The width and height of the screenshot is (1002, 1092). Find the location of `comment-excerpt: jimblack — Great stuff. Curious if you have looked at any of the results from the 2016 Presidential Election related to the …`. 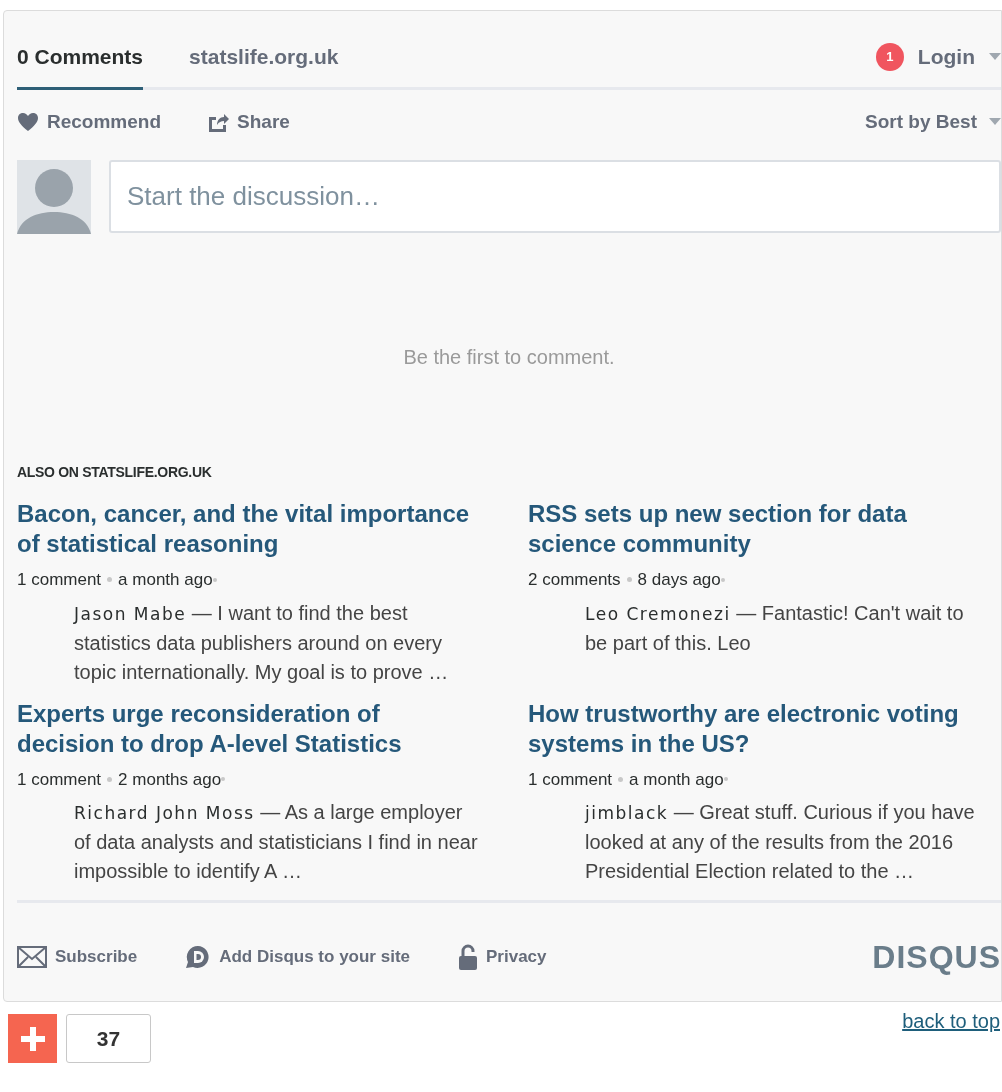

comment-excerpt: jimblack — Great stuff. Curious if you have looked at any of the results from the 2016 Presidential Election related to the … is located at coordinates (780, 842).